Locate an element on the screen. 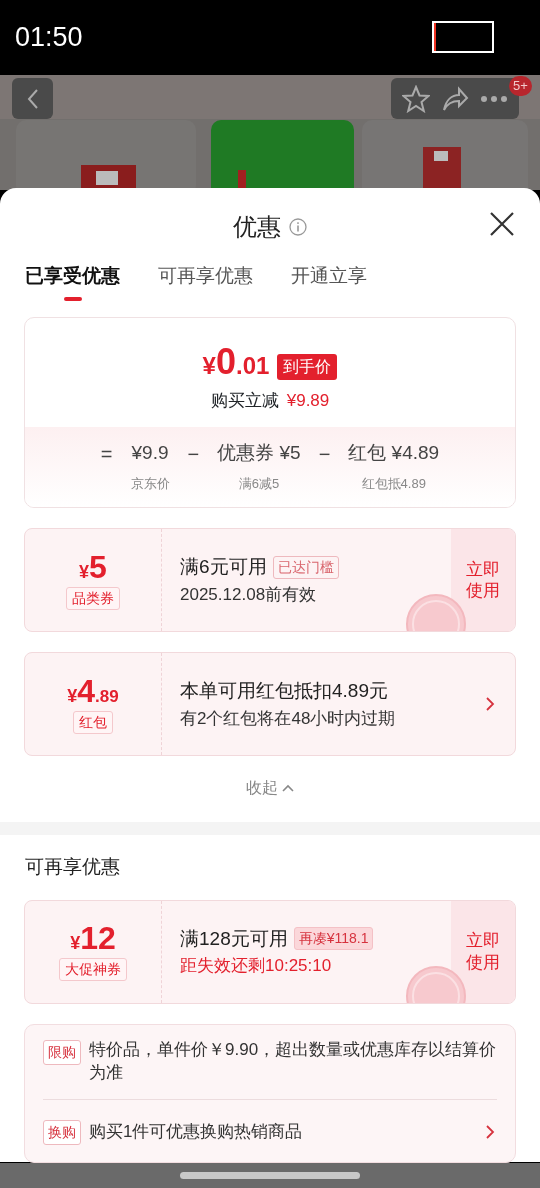  battery-icon is located at coordinates (464, 37).